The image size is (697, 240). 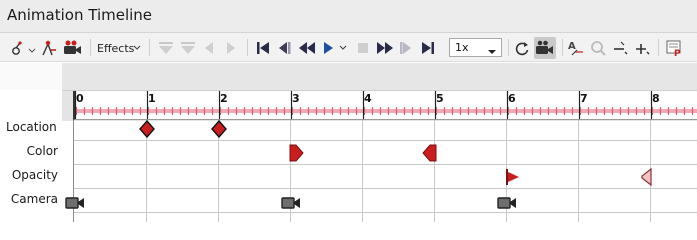 I want to click on rewind-icon, so click(x=307, y=48).